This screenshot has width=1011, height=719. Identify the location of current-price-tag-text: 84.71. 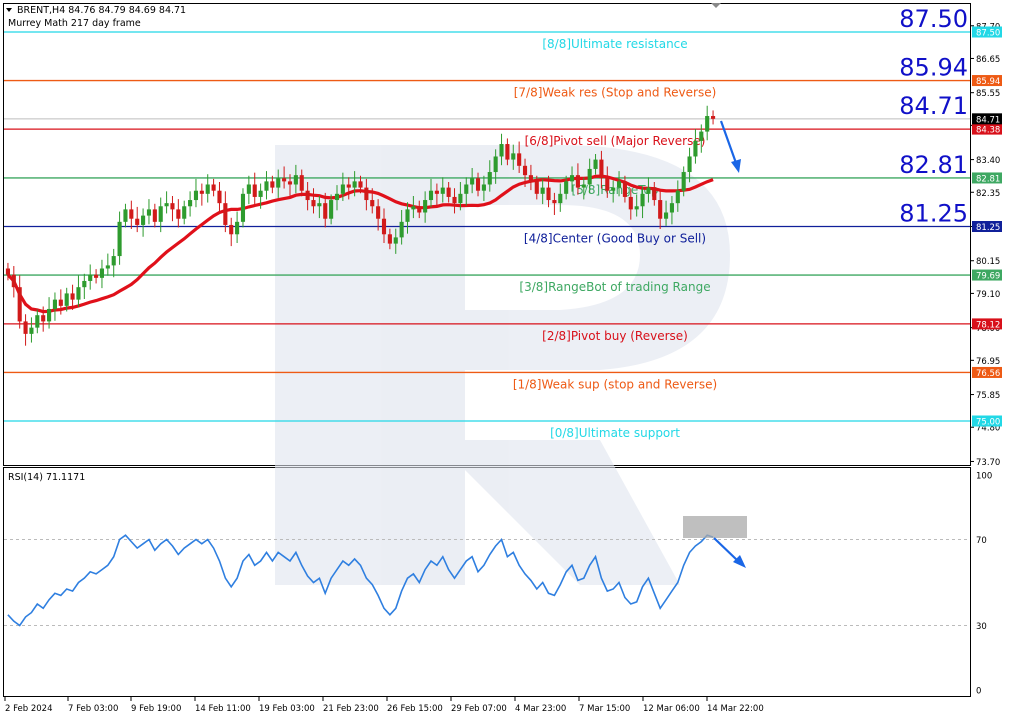
(988, 120).